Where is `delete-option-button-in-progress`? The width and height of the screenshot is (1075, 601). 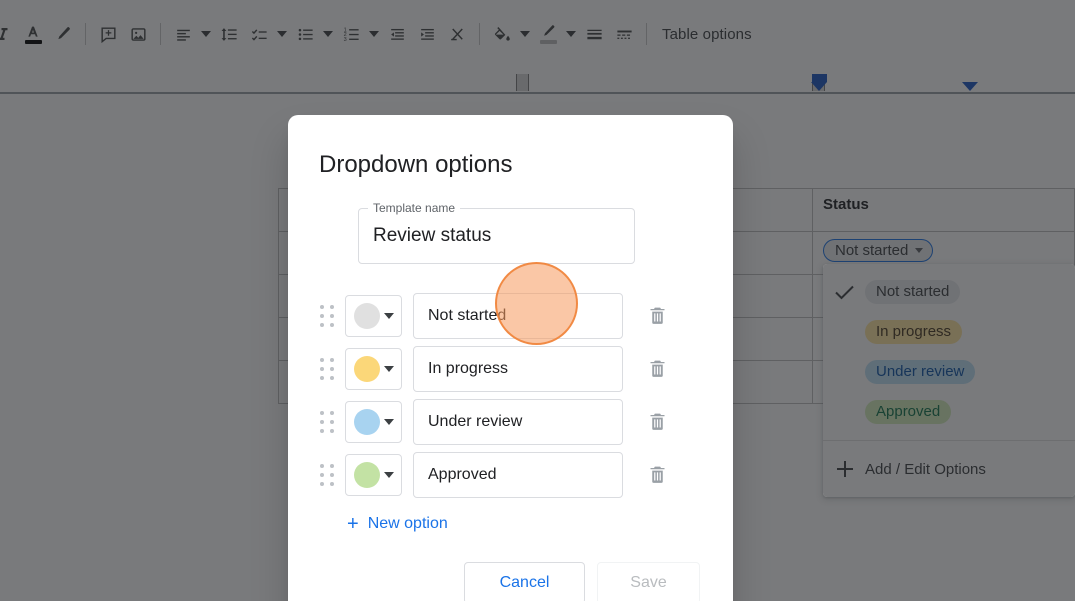 delete-option-button-in-progress is located at coordinates (657, 369).